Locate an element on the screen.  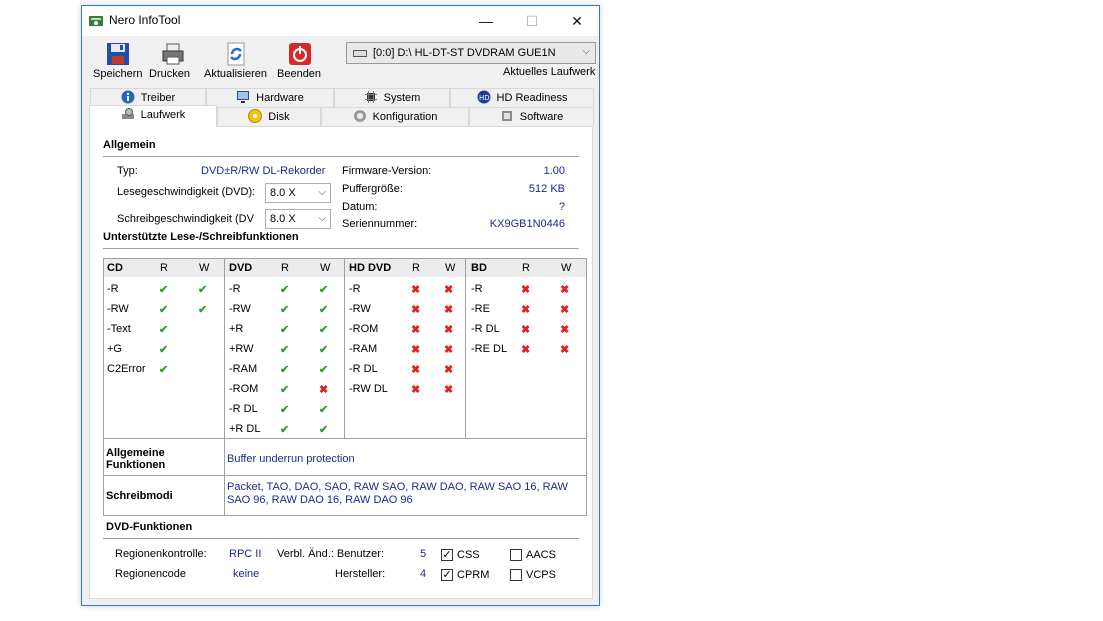
tab-hardware: Hardware is located at coordinates (270, 97).